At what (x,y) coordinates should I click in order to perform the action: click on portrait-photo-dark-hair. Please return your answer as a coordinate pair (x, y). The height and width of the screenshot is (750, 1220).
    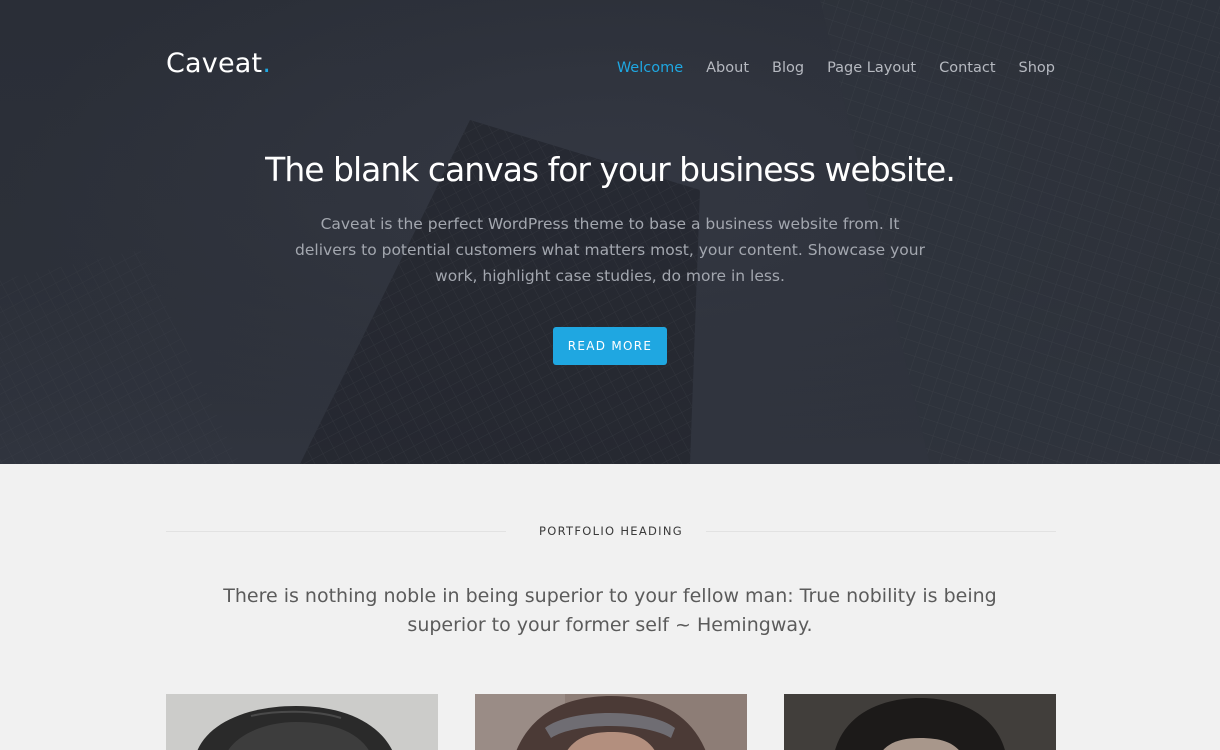
    Looking at the image, I should click on (920, 722).